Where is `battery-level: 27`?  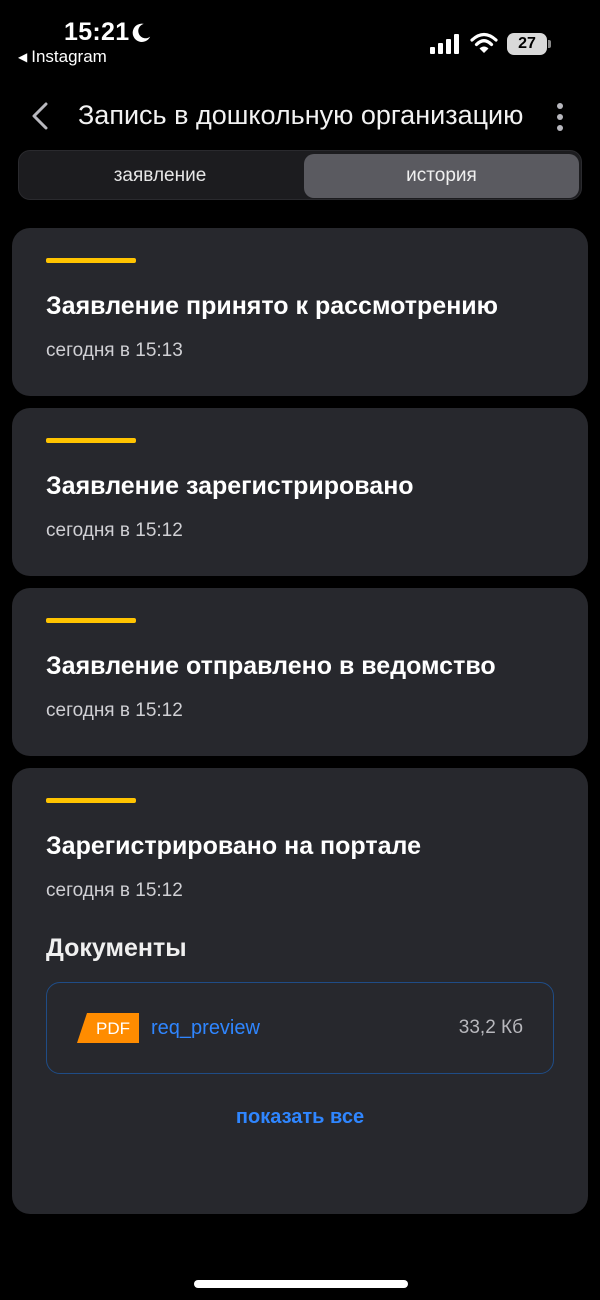 battery-level: 27 is located at coordinates (527, 44).